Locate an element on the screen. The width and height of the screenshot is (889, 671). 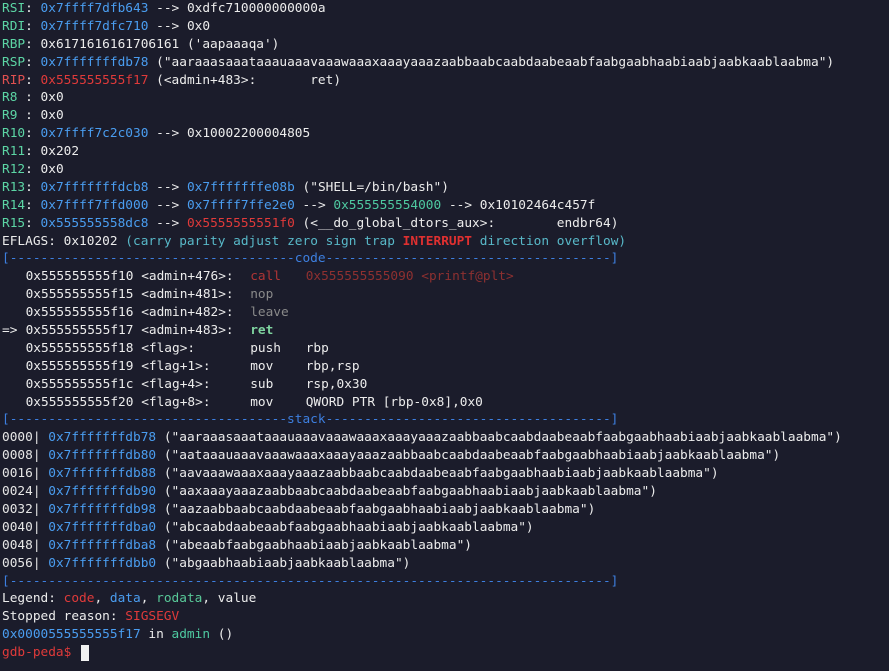
register-name: RSI is located at coordinates (14, 8).